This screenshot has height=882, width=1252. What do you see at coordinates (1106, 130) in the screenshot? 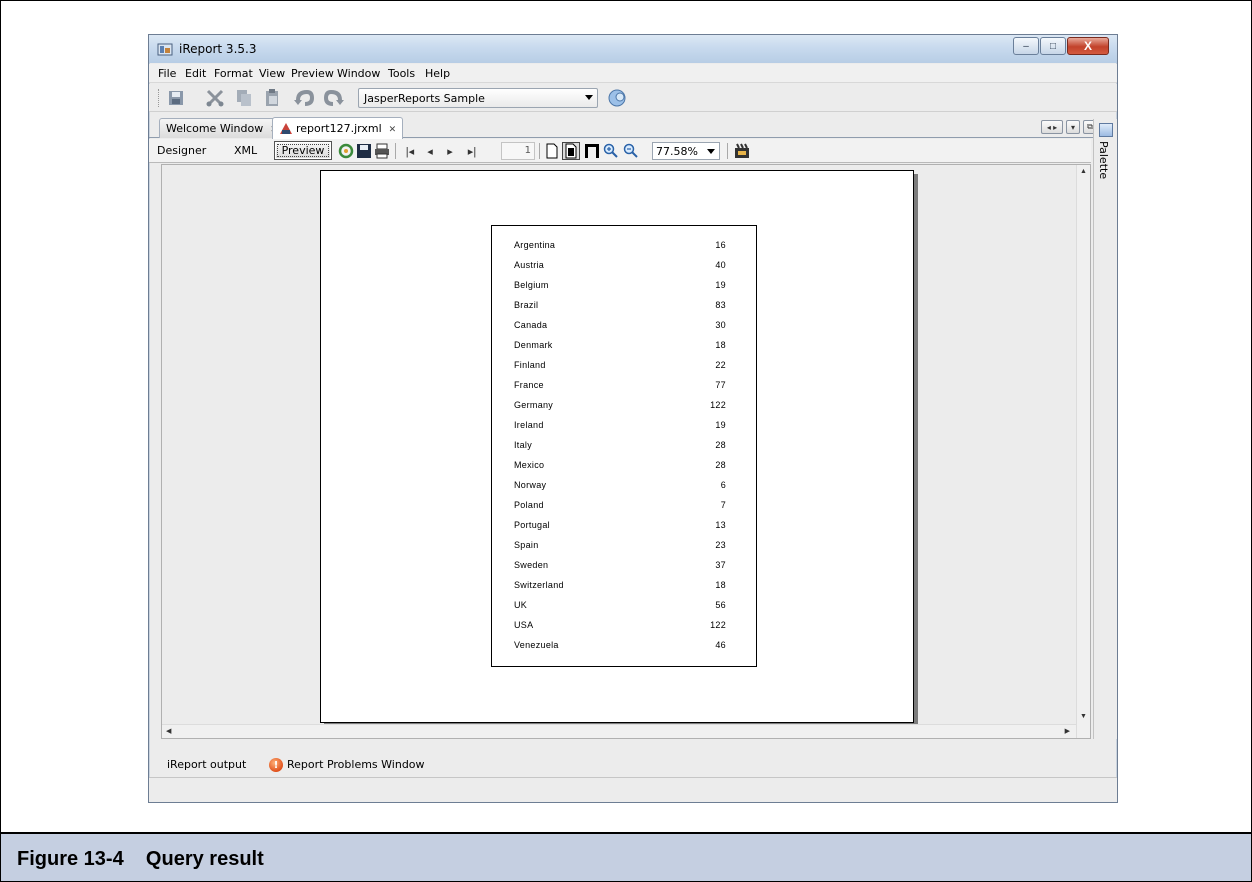
I see `palette-icon` at bounding box center [1106, 130].